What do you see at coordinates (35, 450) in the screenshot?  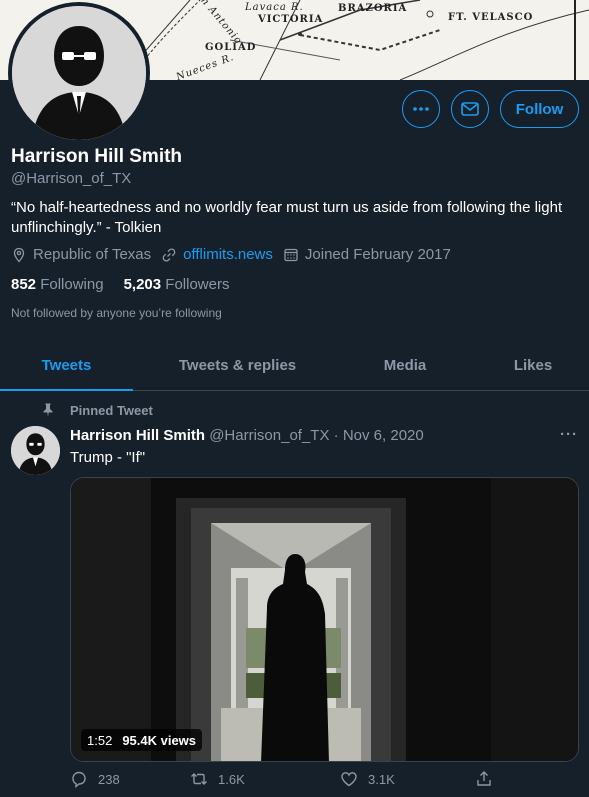 I see `tweet-avatar` at bounding box center [35, 450].